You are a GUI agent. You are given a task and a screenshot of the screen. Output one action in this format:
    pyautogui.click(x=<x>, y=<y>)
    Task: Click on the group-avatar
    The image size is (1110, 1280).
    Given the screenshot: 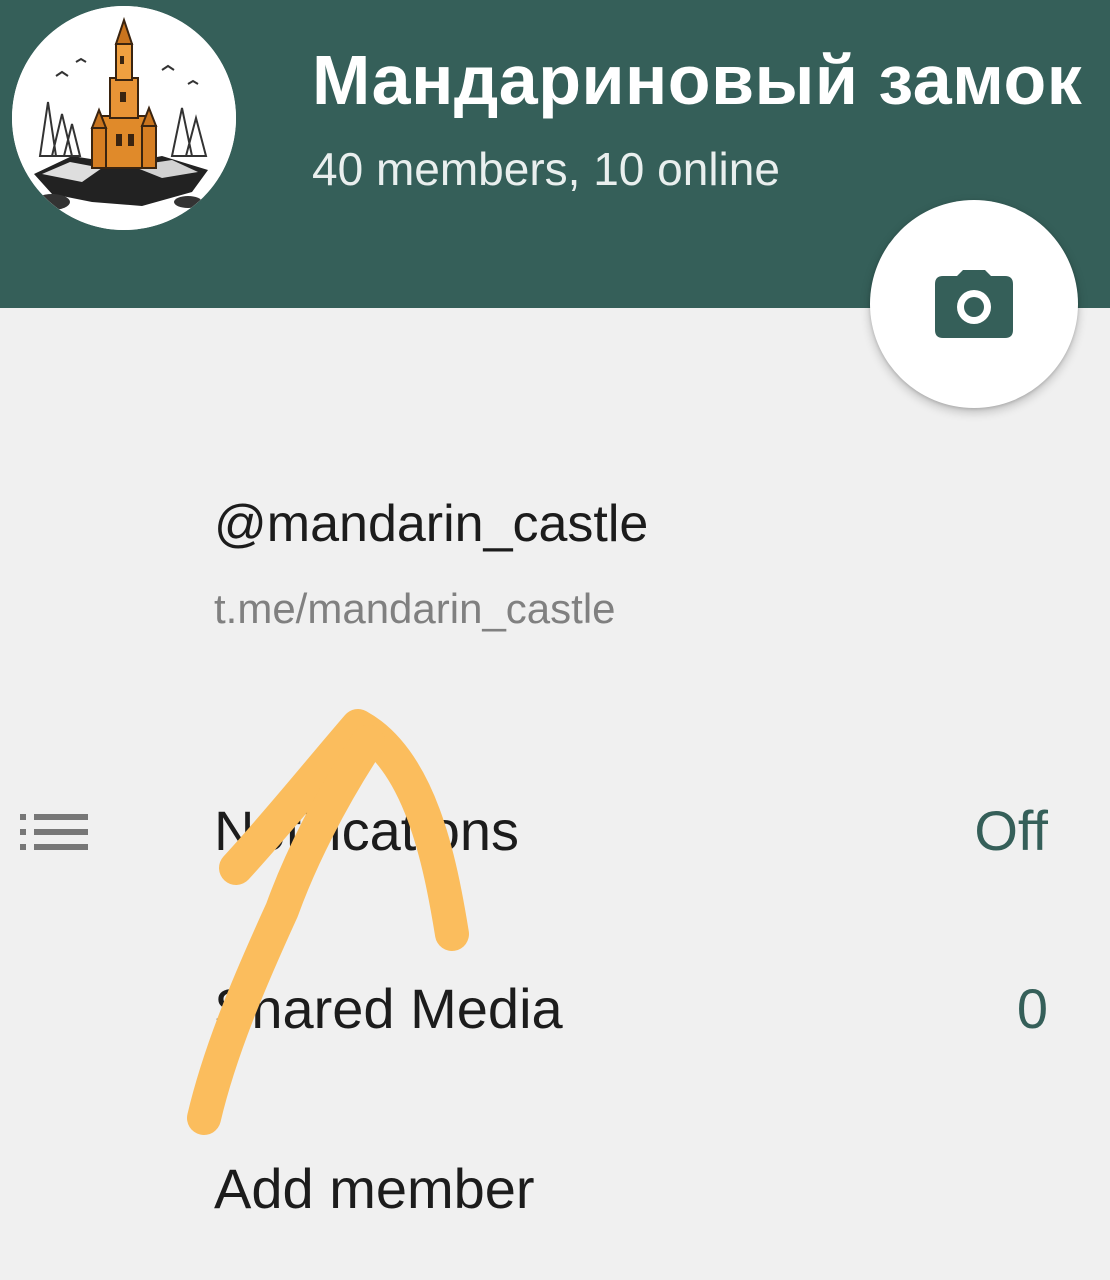 What is the action you would take?
    pyautogui.click(x=124, y=118)
    